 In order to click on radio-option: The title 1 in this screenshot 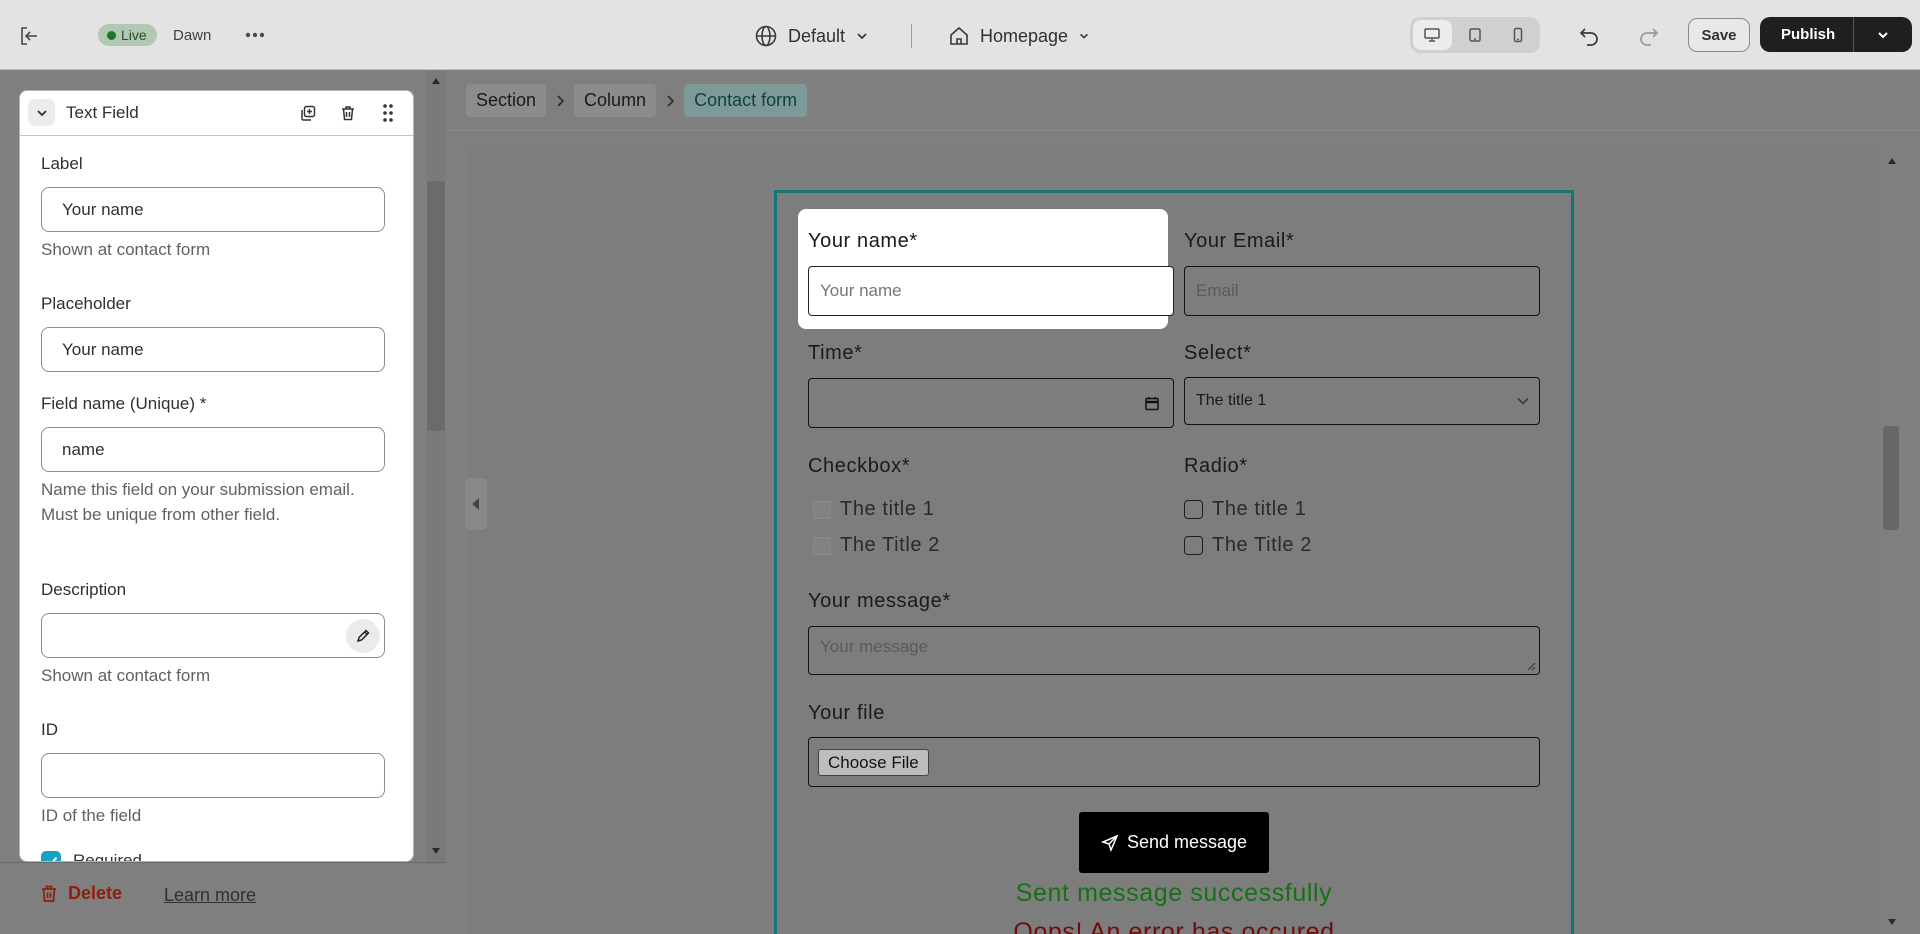, I will do `click(1245, 509)`.